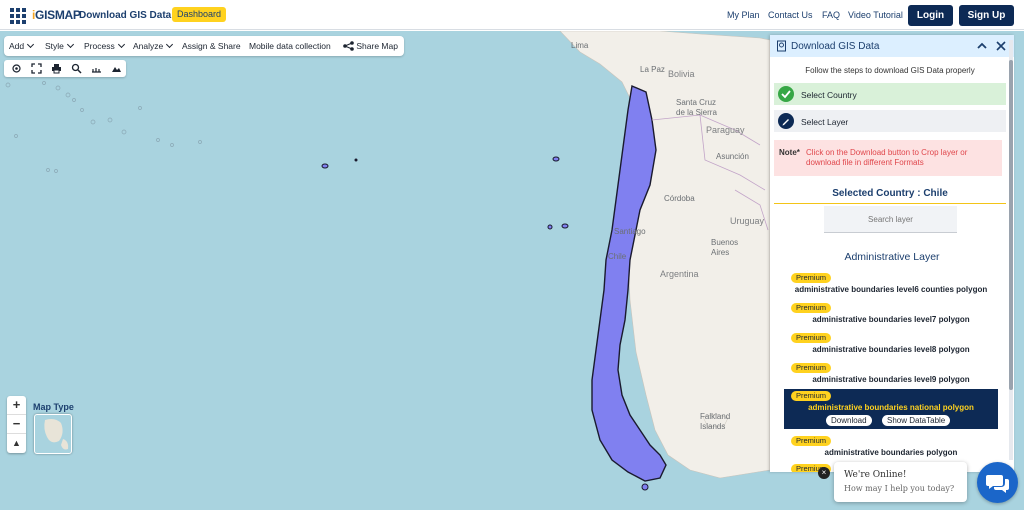 Image resolution: width=1024 pixels, height=510 pixels. Describe the element at coordinates (681, 74) in the screenshot. I see `map-label-bolivia: Bolivia` at that location.